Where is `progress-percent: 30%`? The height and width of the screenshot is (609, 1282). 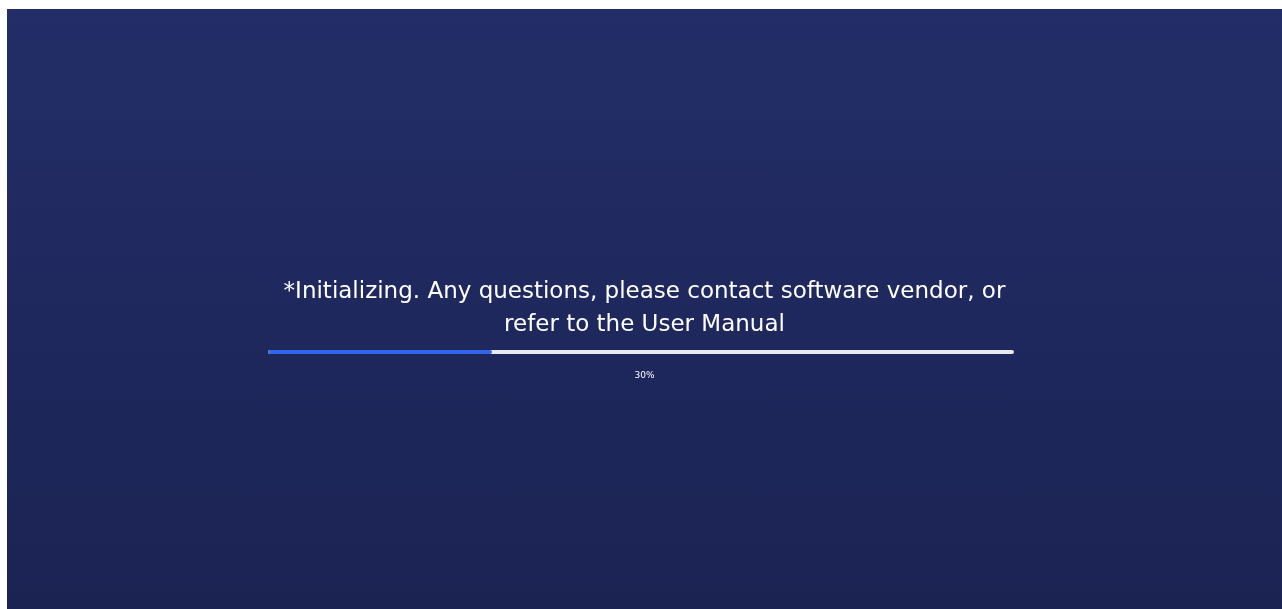
progress-percent: 30% is located at coordinates (644, 375).